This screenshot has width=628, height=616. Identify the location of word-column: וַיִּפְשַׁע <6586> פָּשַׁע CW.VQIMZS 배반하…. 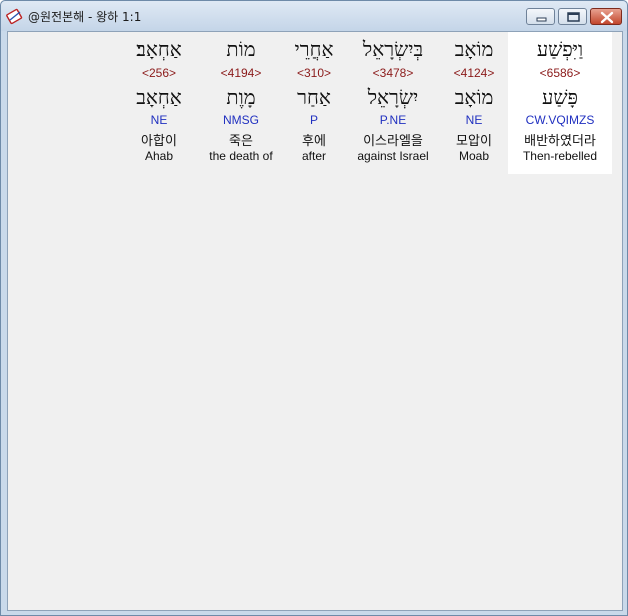
(560, 103).